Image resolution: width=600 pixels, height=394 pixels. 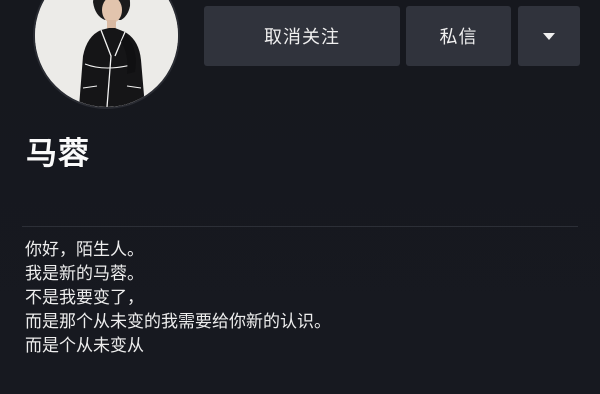 What do you see at coordinates (84, 274) in the screenshot?
I see `bio-line: 我是新的马蓉。` at bounding box center [84, 274].